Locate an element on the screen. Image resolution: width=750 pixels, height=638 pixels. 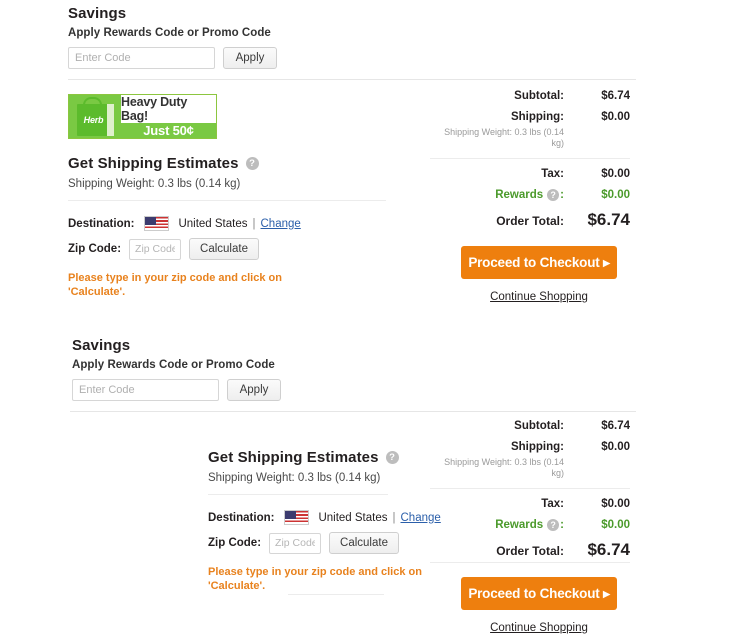
checkout-actions-1: Proceed to Checkout ▸ Continue Shopping is located at coordinates (539, 274).